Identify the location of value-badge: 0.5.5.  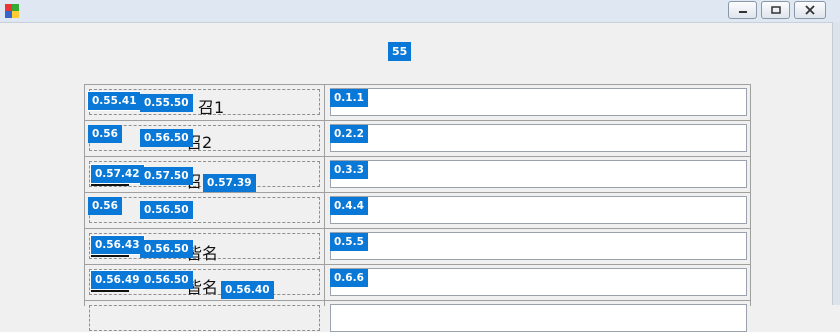
(349, 242).